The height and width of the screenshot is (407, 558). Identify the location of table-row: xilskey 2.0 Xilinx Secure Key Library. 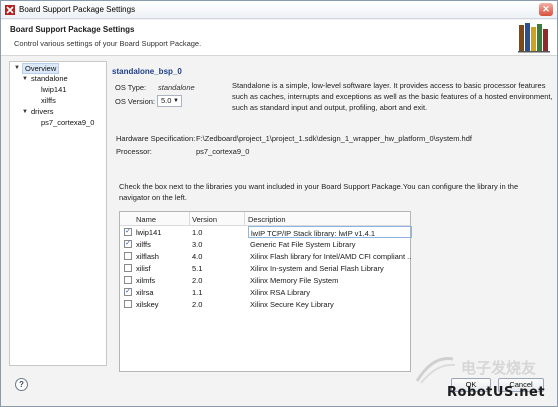
(265, 304).